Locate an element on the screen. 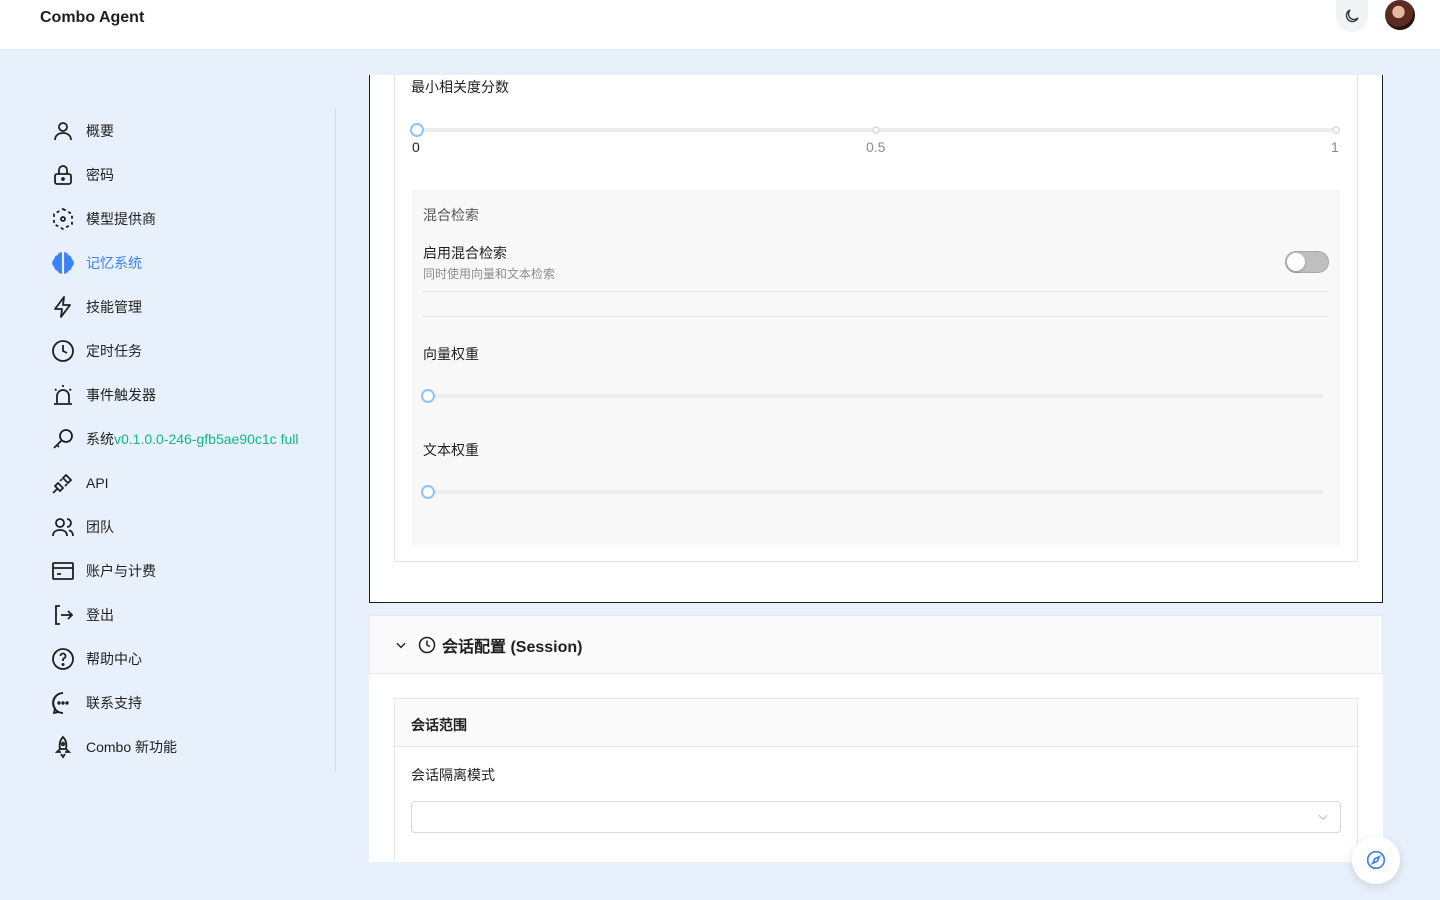 The height and width of the screenshot is (900, 1440). lock-icon is located at coordinates (63, 175).